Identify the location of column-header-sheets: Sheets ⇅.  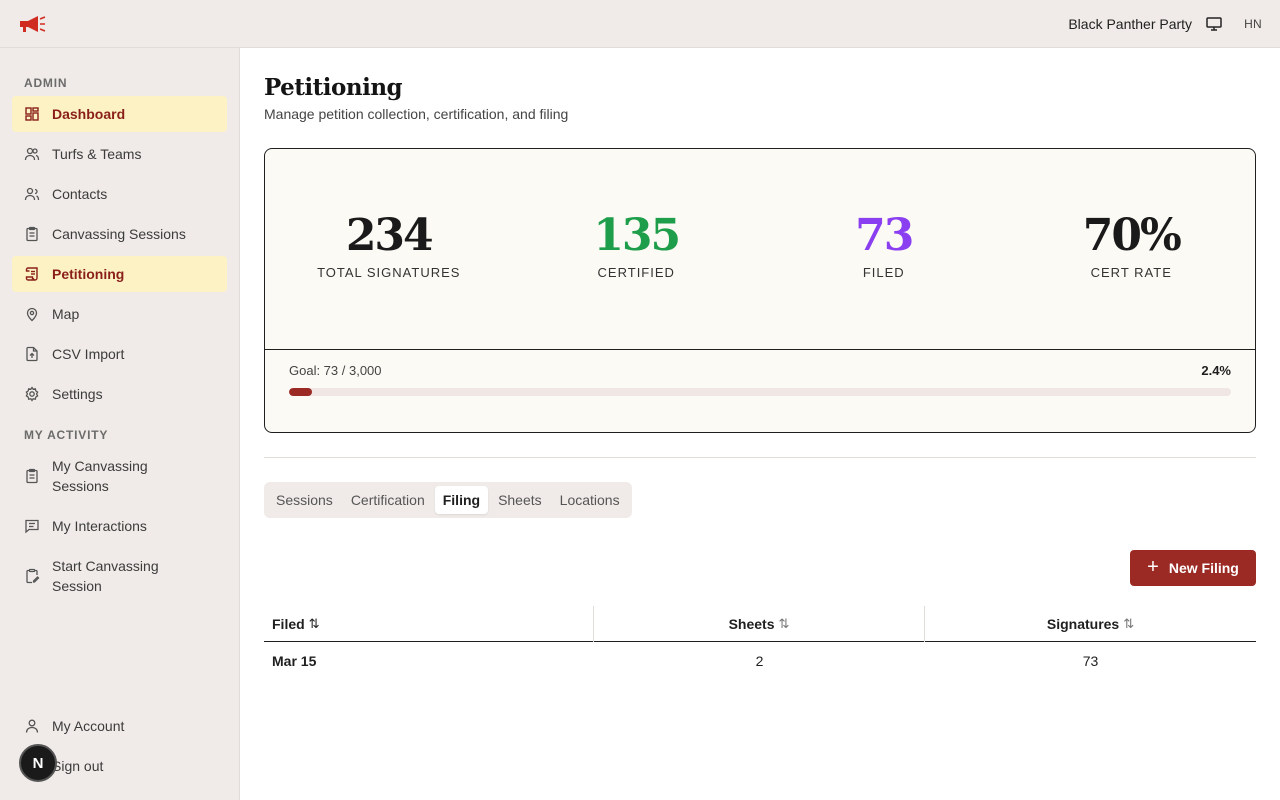
(759, 623).